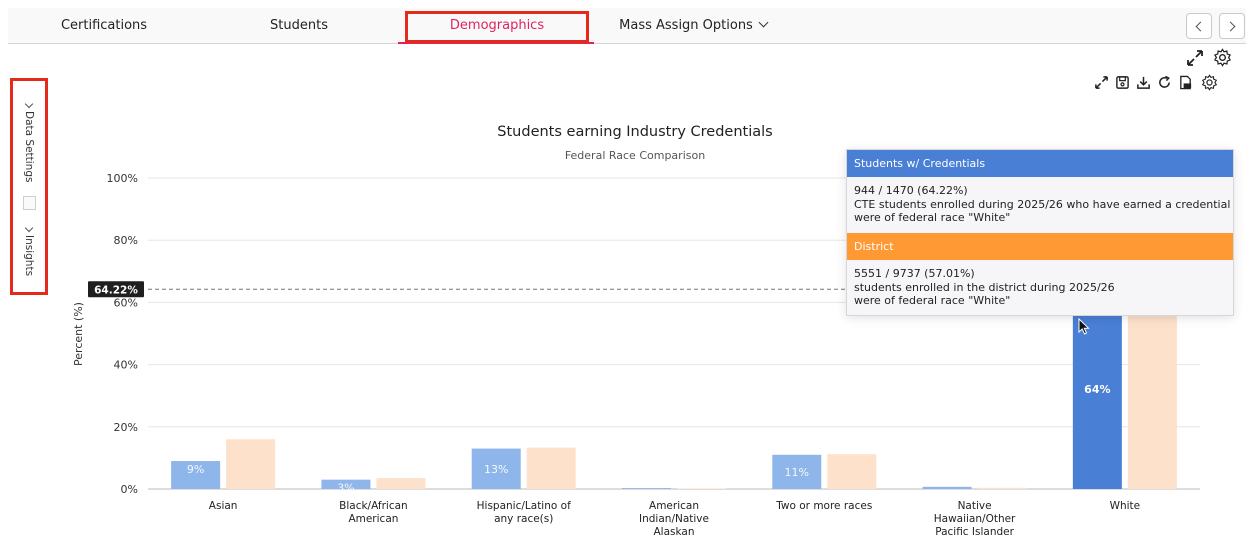 The height and width of the screenshot is (537, 1249). Describe the element at coordinates (496, 469) in the screenshot. I see `bar-data-label: 13%` at that location.